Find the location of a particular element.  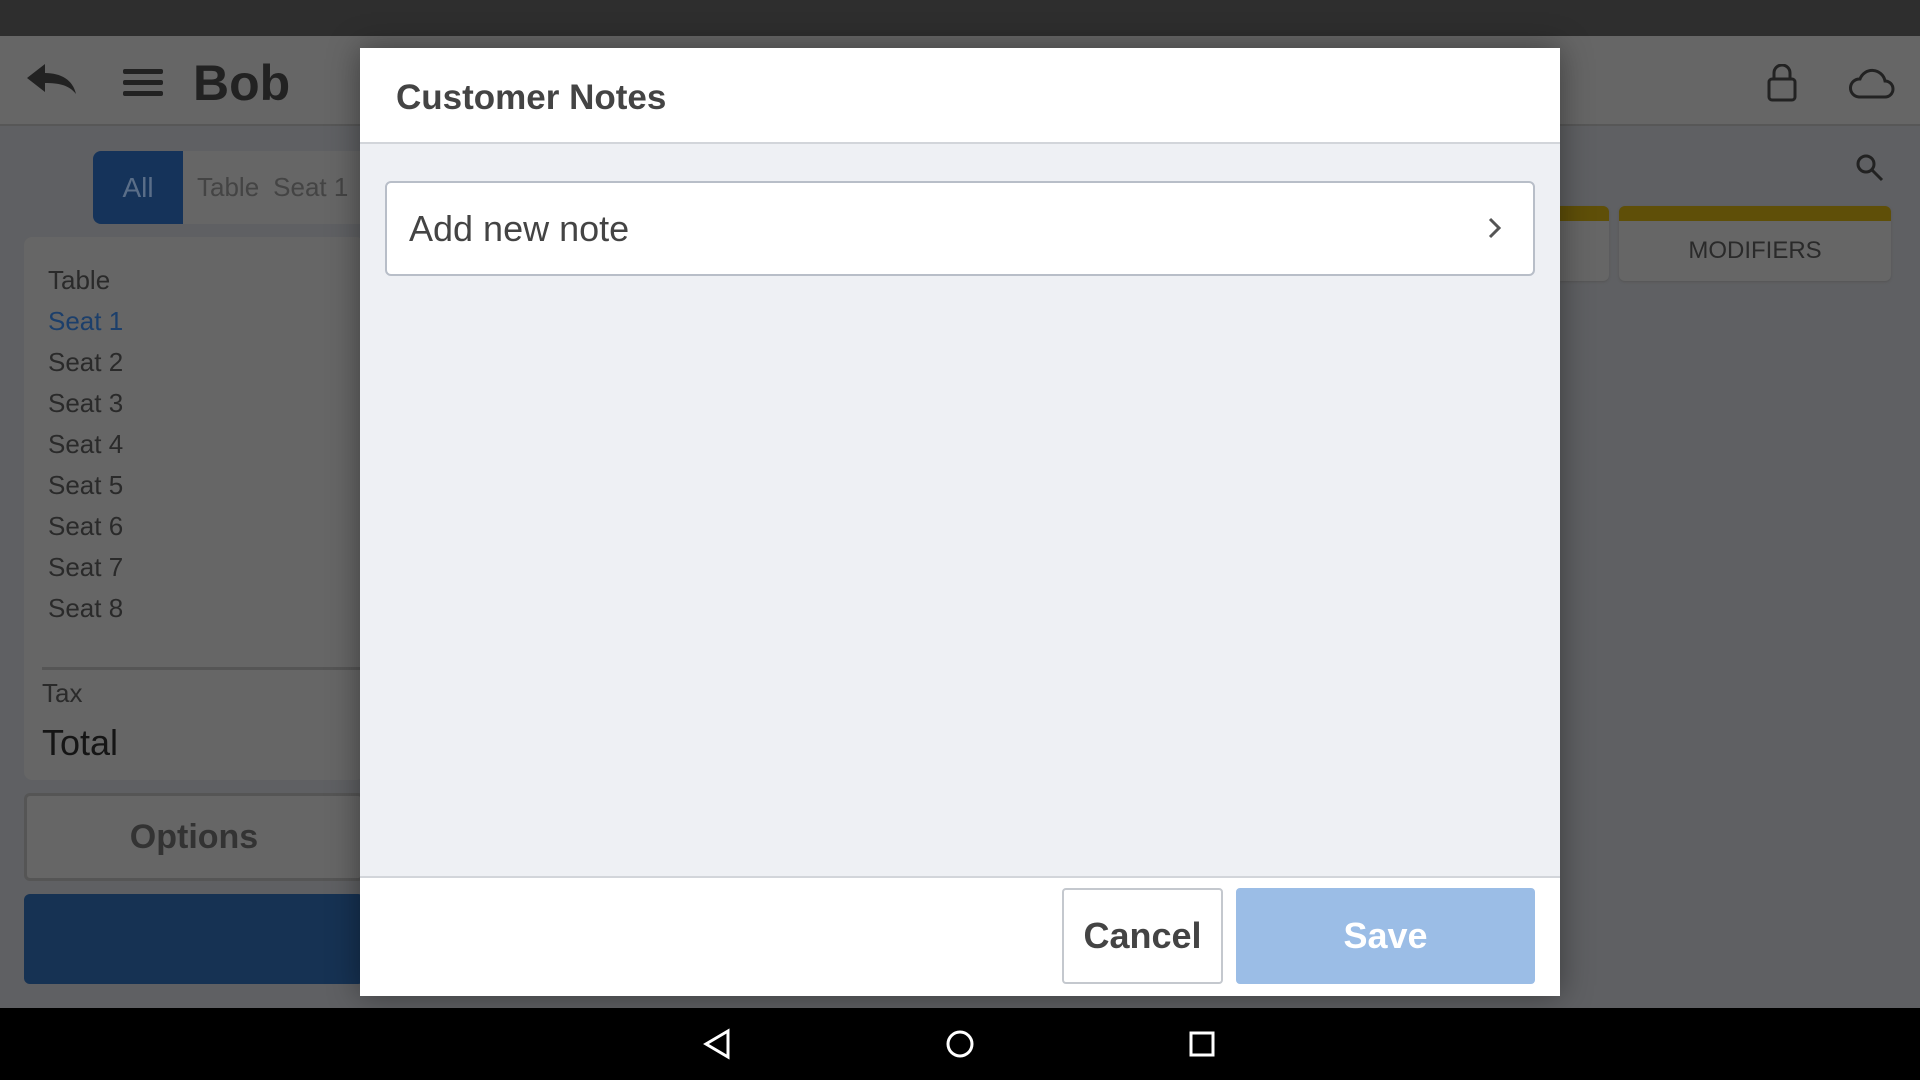

options-button: Options is located at coordinates (194, 837).